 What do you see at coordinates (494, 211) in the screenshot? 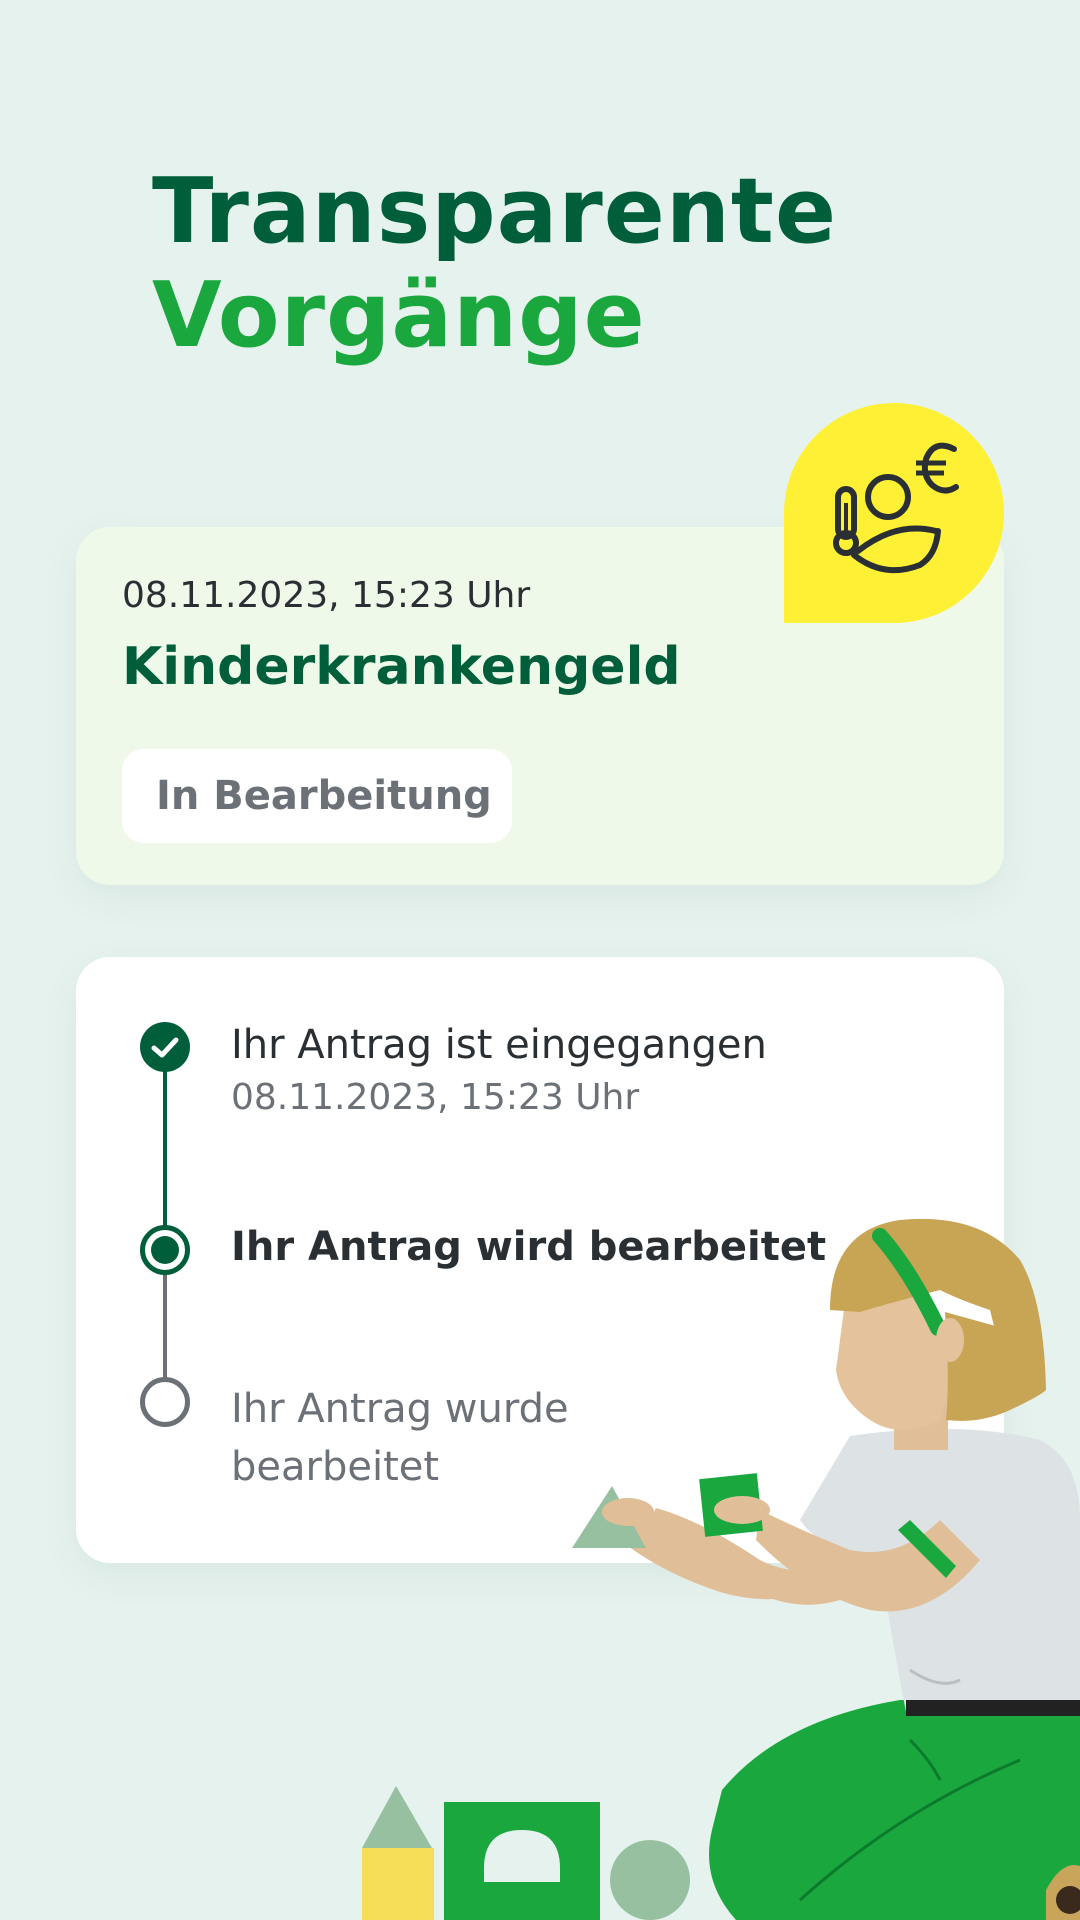
I see `headline-line-1: Transparente` at bounding box center [494, 211].